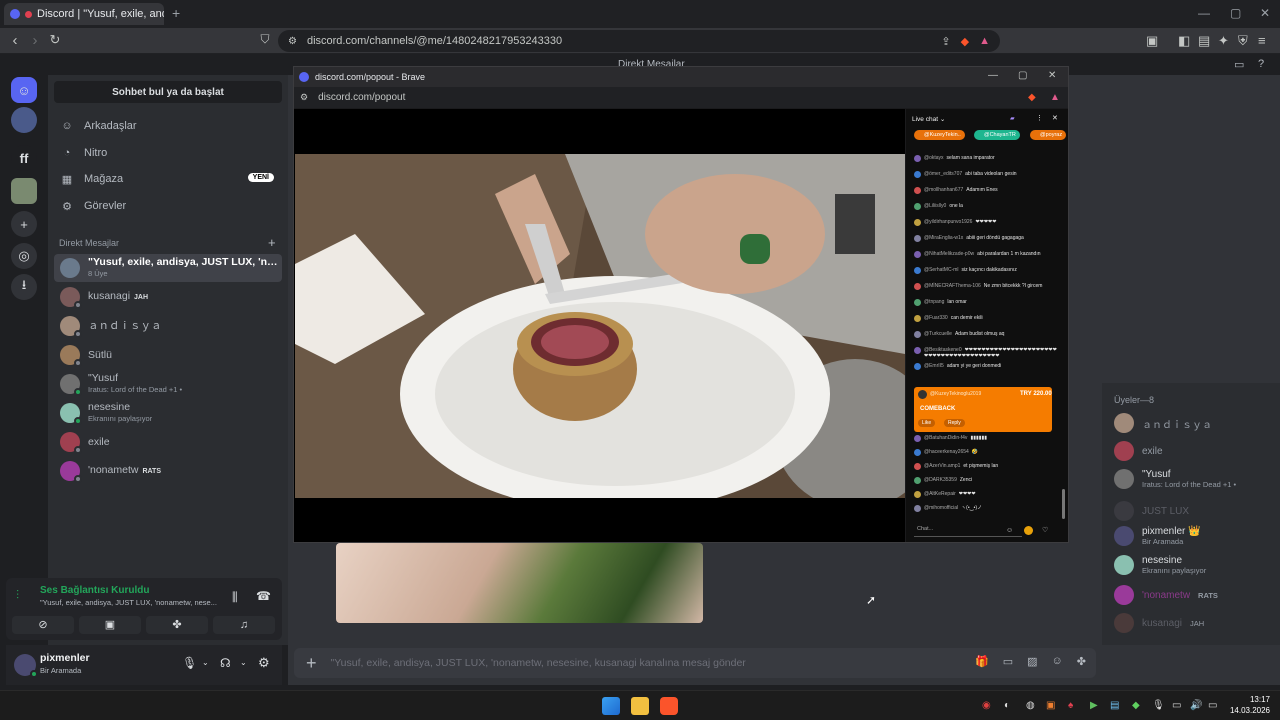 The image size is (1280, 720). I want to click on help-icon: ?, so click(1261, 64).